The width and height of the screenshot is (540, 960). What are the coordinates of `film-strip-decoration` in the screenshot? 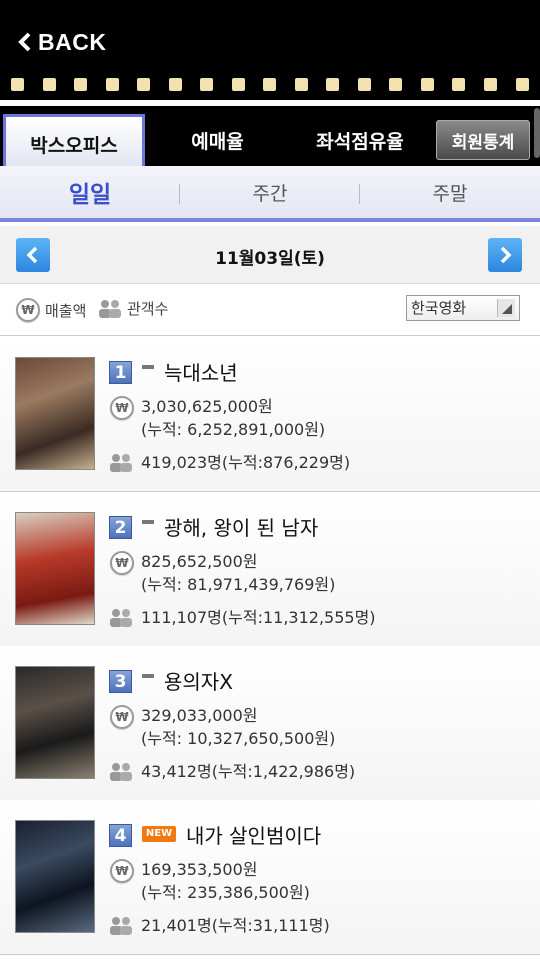 It's located at (270, 85).